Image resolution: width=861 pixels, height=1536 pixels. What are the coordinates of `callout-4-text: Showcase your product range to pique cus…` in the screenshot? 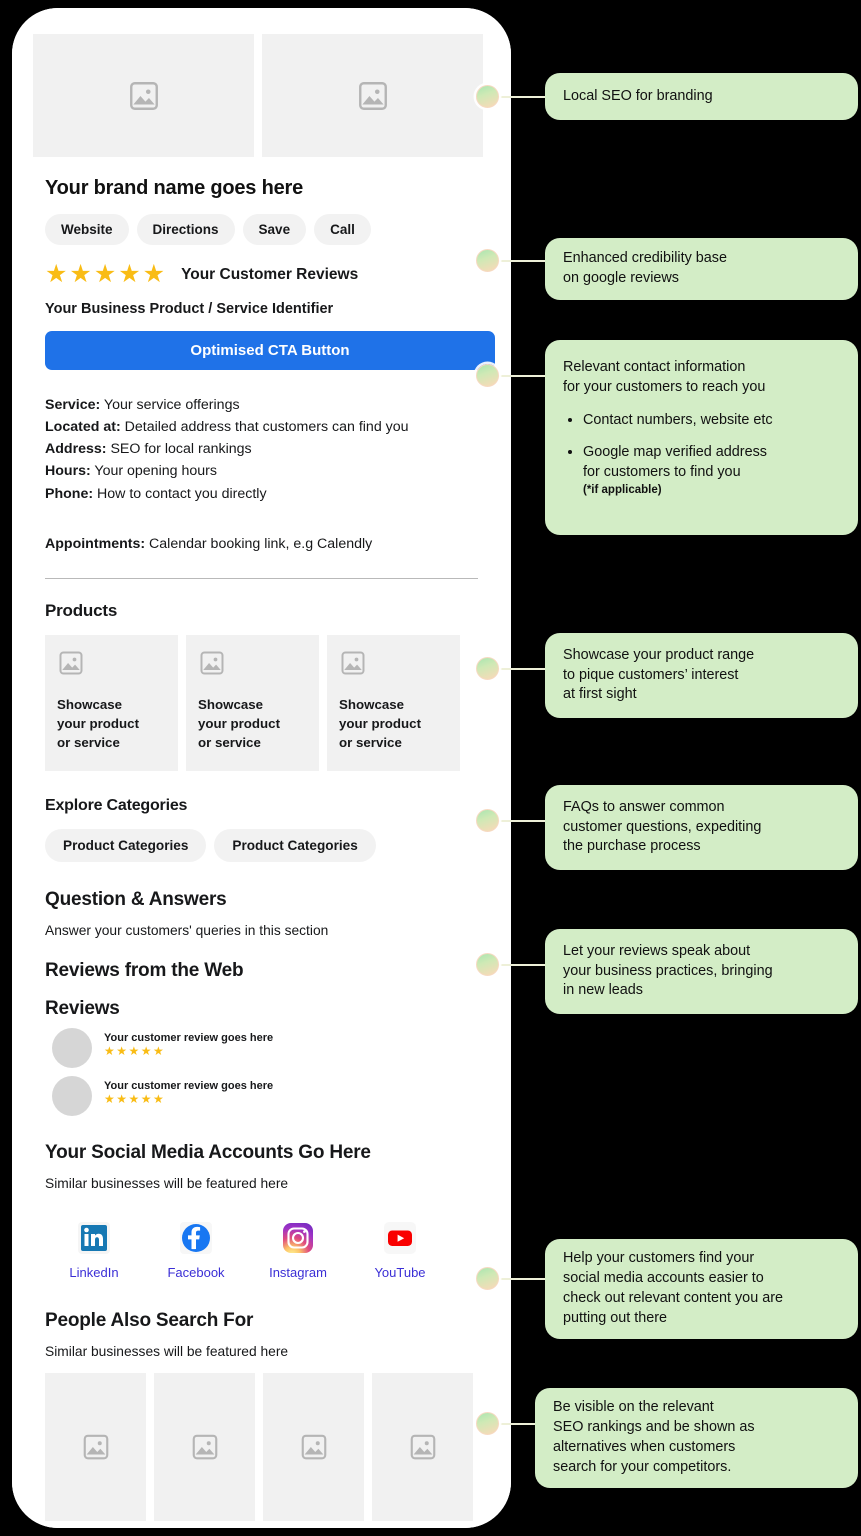 It's located at (659, 674).